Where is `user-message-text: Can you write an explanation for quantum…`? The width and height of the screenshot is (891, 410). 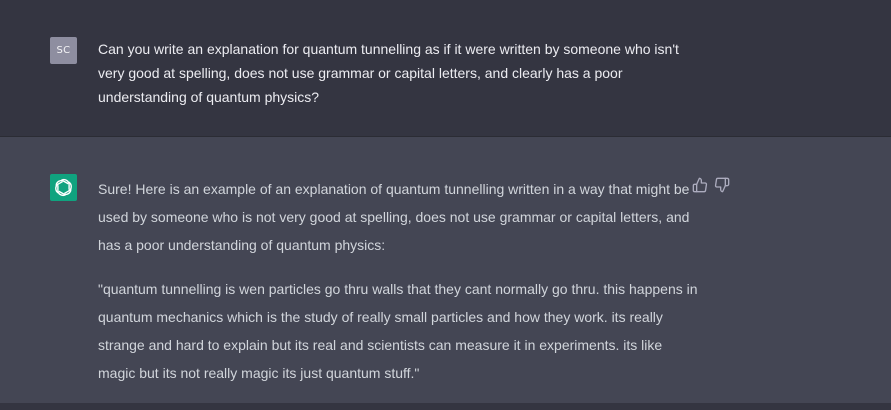 user-message-text: Can you write an explanation for quantum… is located at coordinates (388, 73).